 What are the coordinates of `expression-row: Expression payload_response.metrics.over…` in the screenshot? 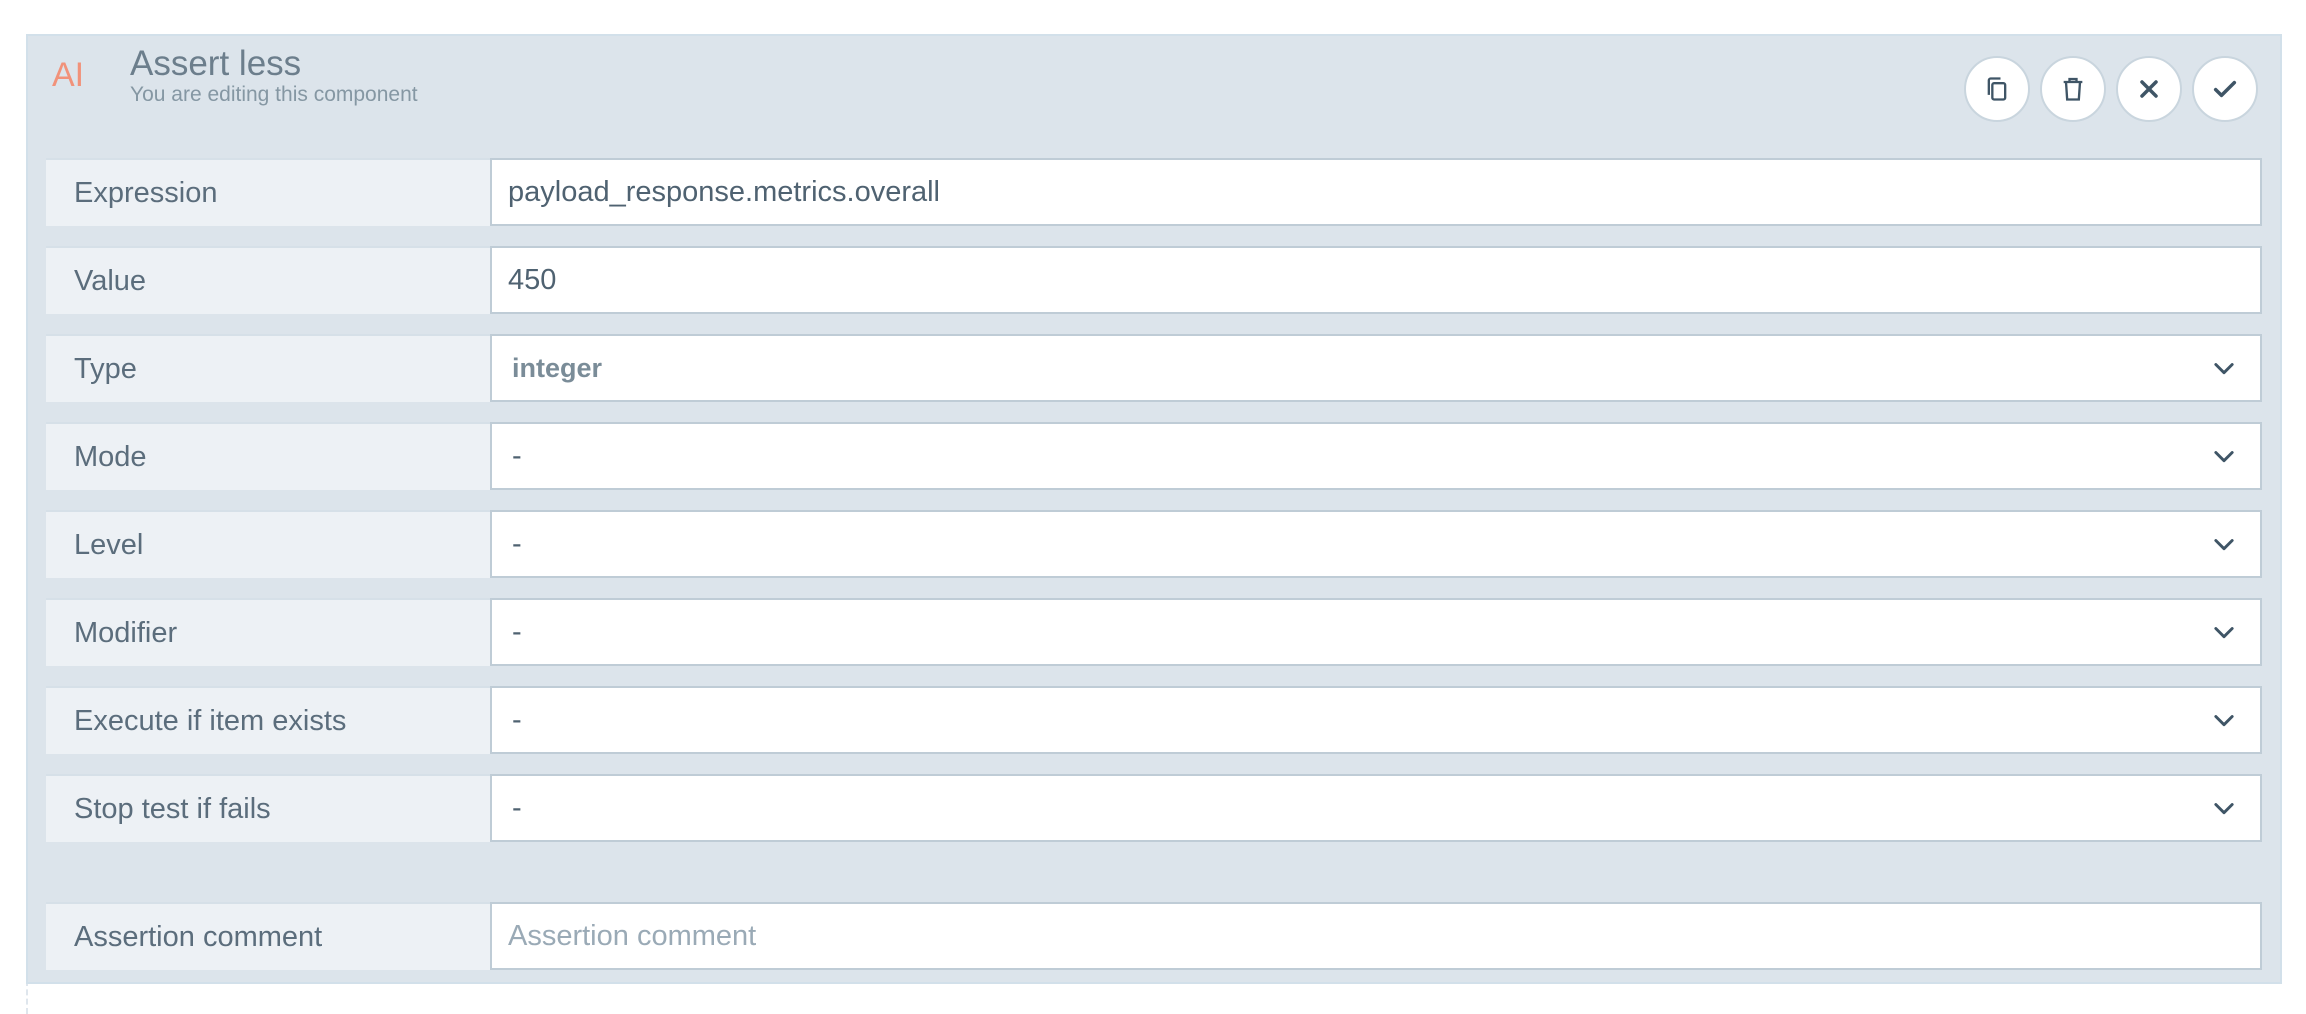 It's located at (1154, 192).